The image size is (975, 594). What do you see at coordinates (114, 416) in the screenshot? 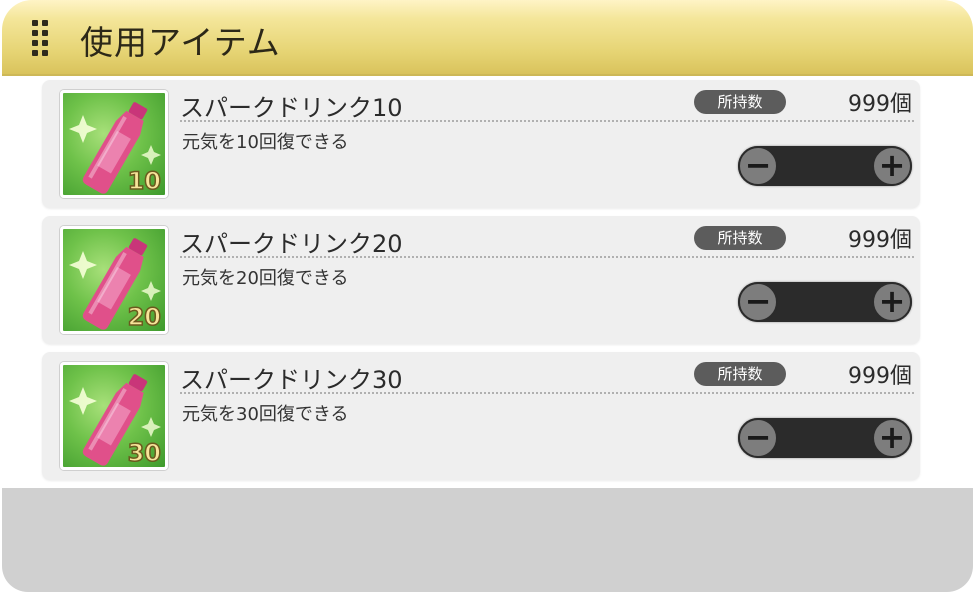
I see `energy-drink-bottle-icon: 30` at bounding box center [114, 416].